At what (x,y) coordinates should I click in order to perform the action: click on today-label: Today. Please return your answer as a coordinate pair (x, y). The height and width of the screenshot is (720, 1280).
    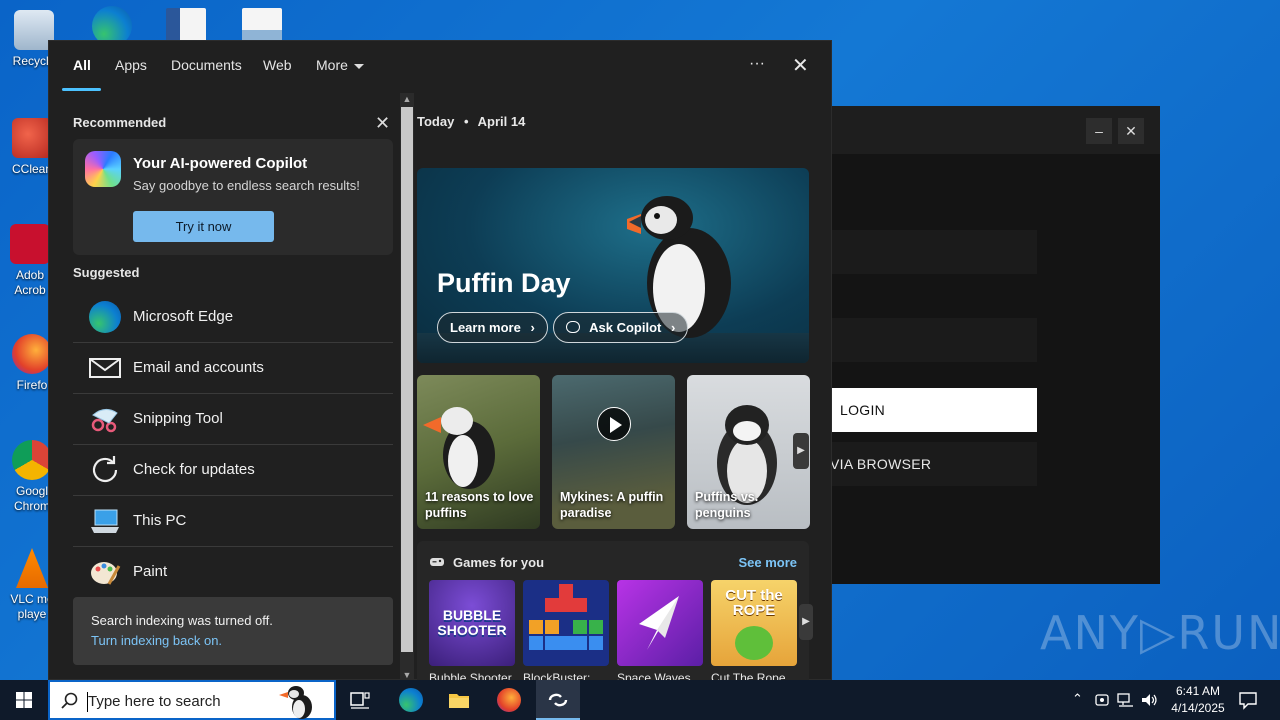
    Looking at the image, I should click on (436, 121).